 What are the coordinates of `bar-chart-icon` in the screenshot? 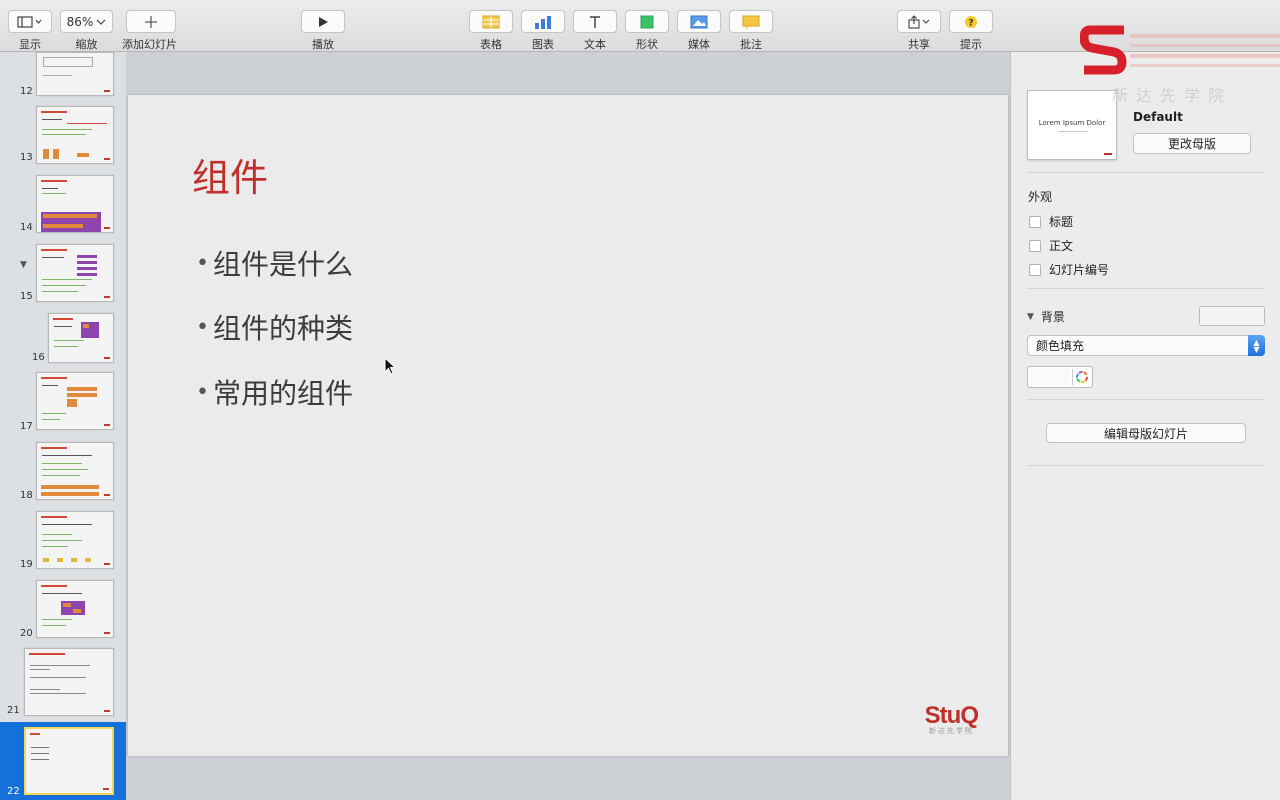 It's located at (543, 22).